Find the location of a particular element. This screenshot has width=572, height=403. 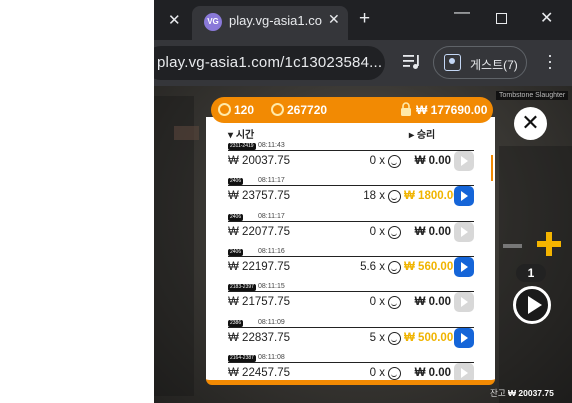

round-time: 08:11:15 is located at coordinates (271, 287).